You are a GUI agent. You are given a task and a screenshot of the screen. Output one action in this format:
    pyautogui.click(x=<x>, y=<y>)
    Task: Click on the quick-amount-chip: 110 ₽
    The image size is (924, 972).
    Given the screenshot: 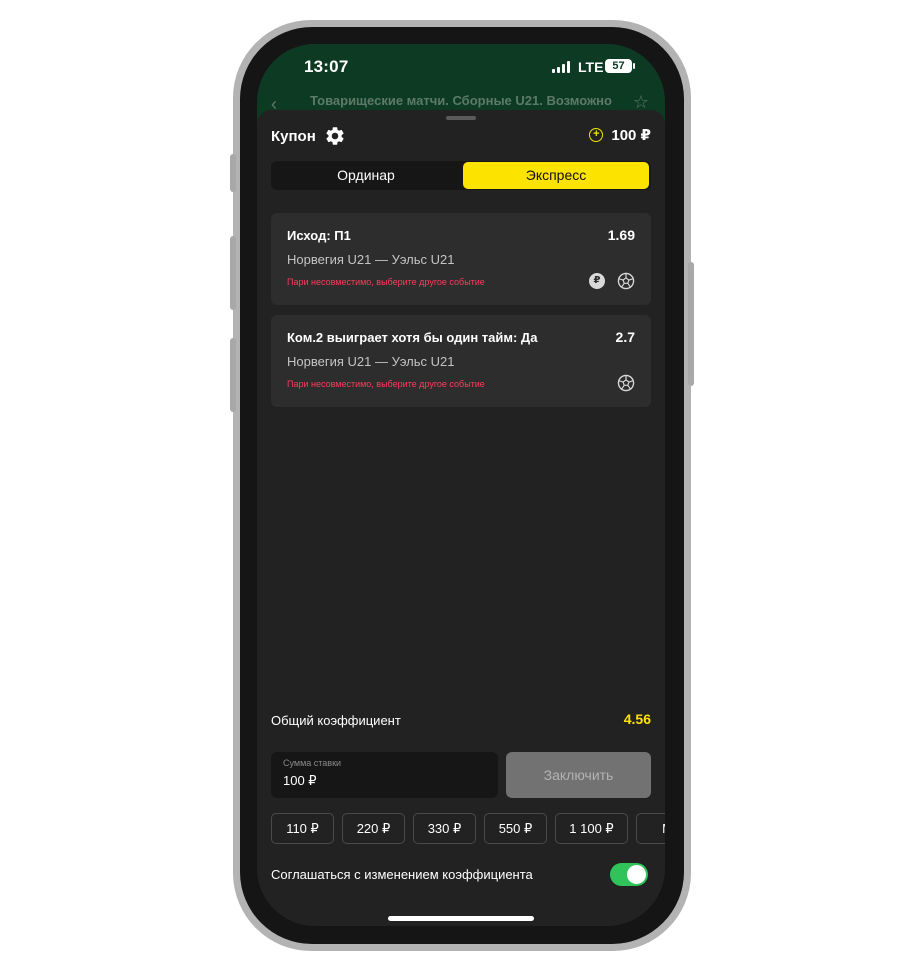 What is the action you would take?
    pyautogui.click(x=302, y=828)
    